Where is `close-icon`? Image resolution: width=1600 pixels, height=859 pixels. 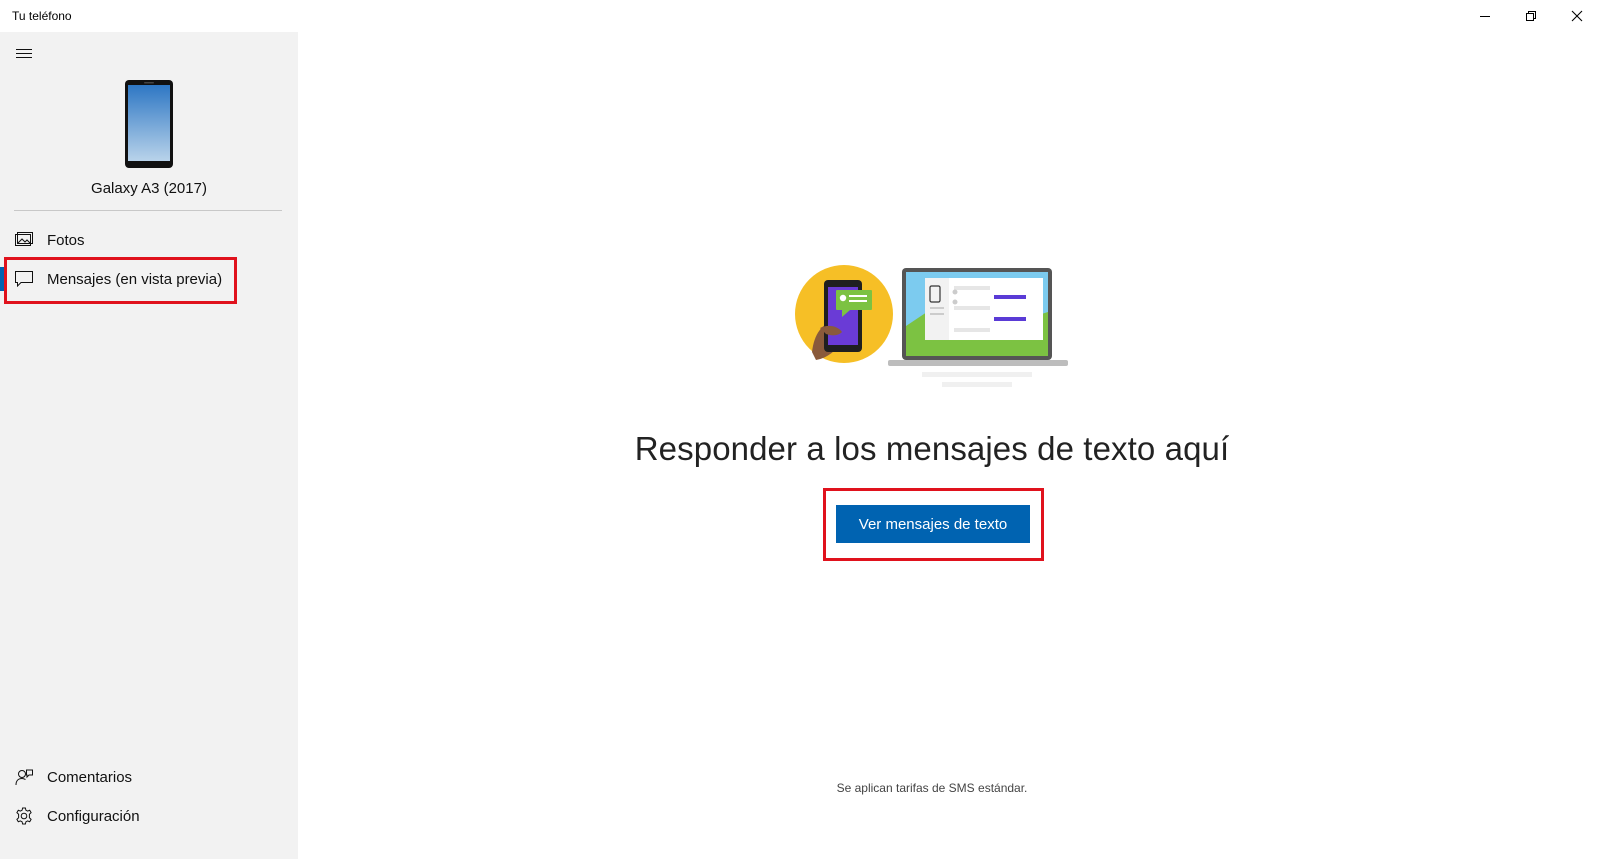
close-icon is located at coordinates (1577, 16).